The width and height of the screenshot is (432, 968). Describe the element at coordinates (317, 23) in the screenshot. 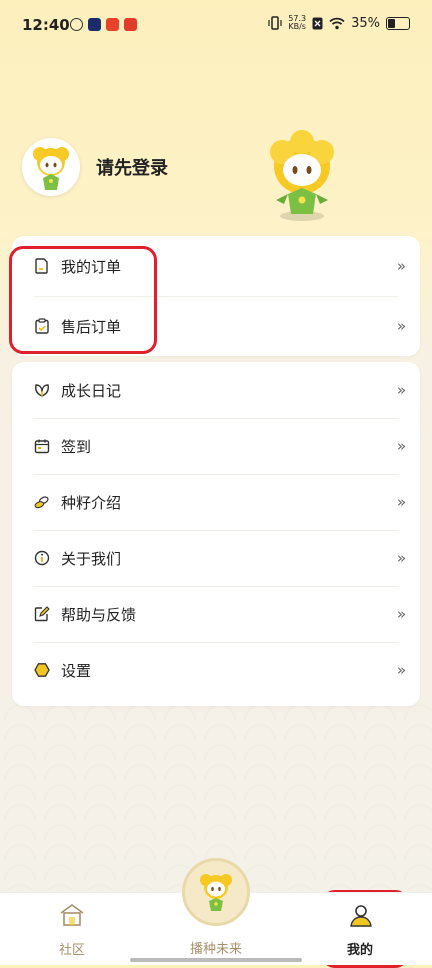

I see `sim-disabled-icon` at that location.